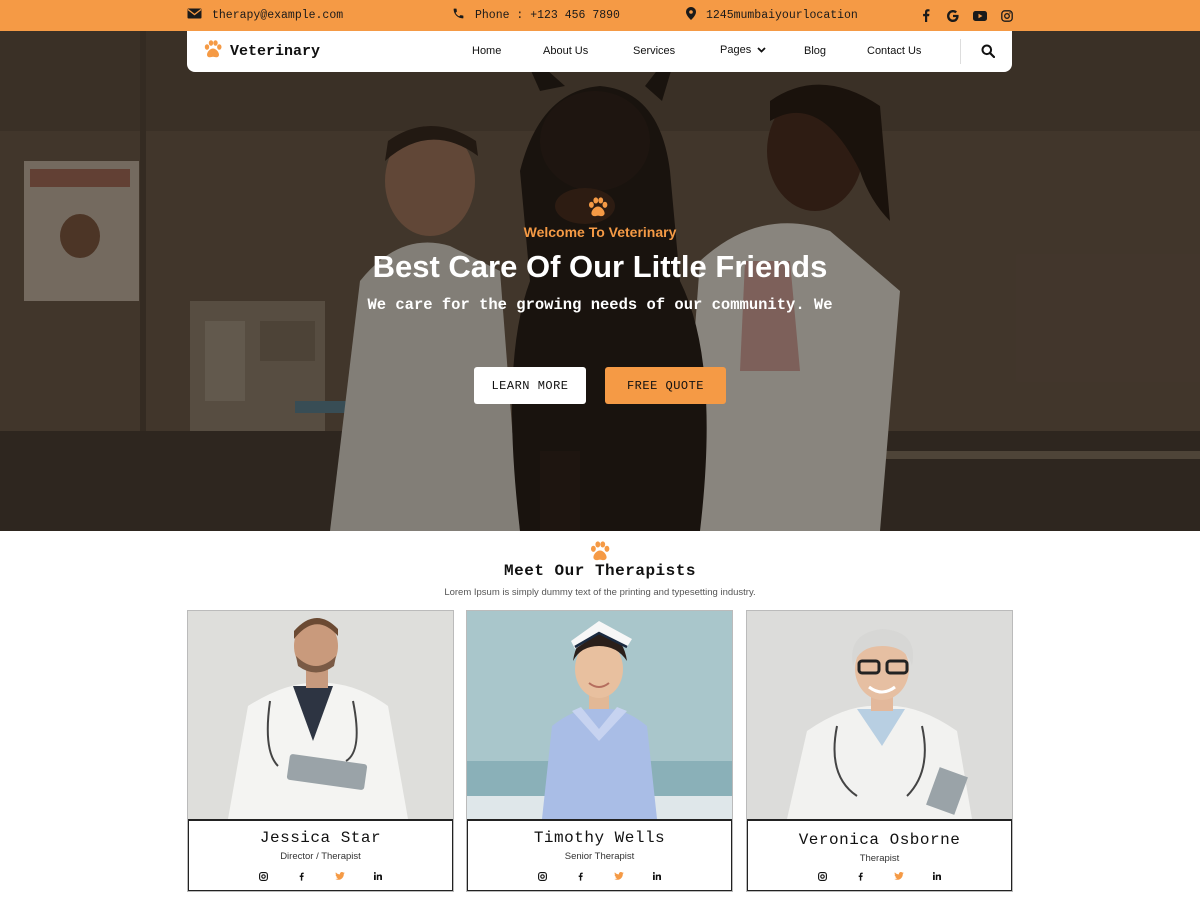  I want to click on topbar-location-text: 1245mumbaiyourlocation, so click(782, 15).